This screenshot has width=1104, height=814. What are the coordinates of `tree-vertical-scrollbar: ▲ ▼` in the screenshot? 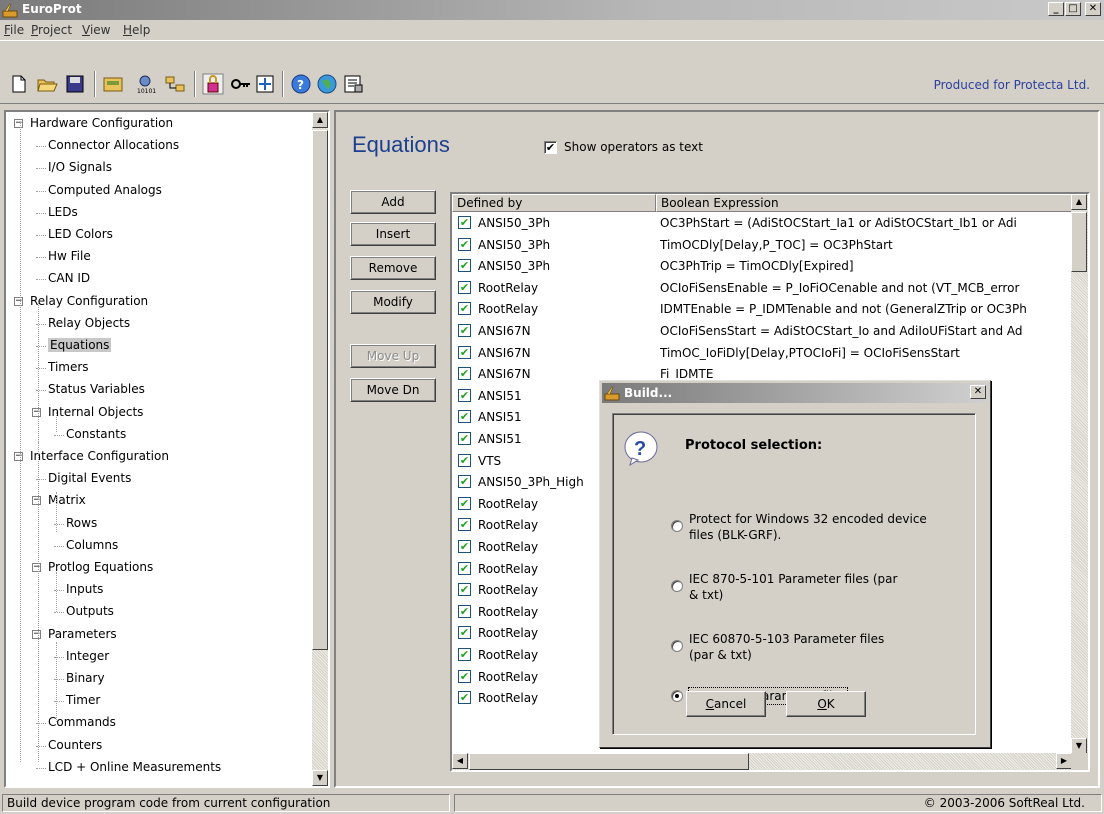 It's located at (320, 449).